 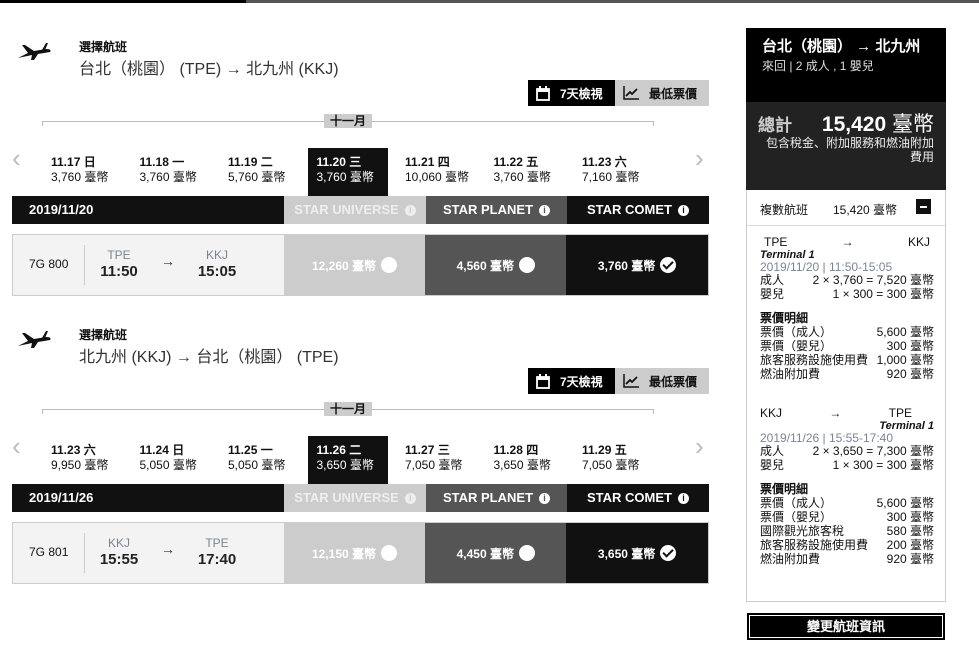 What do you see at coordinates (923, 206) in the screenshot?
I see `collapse-icon` at bounding box center [923, 206].